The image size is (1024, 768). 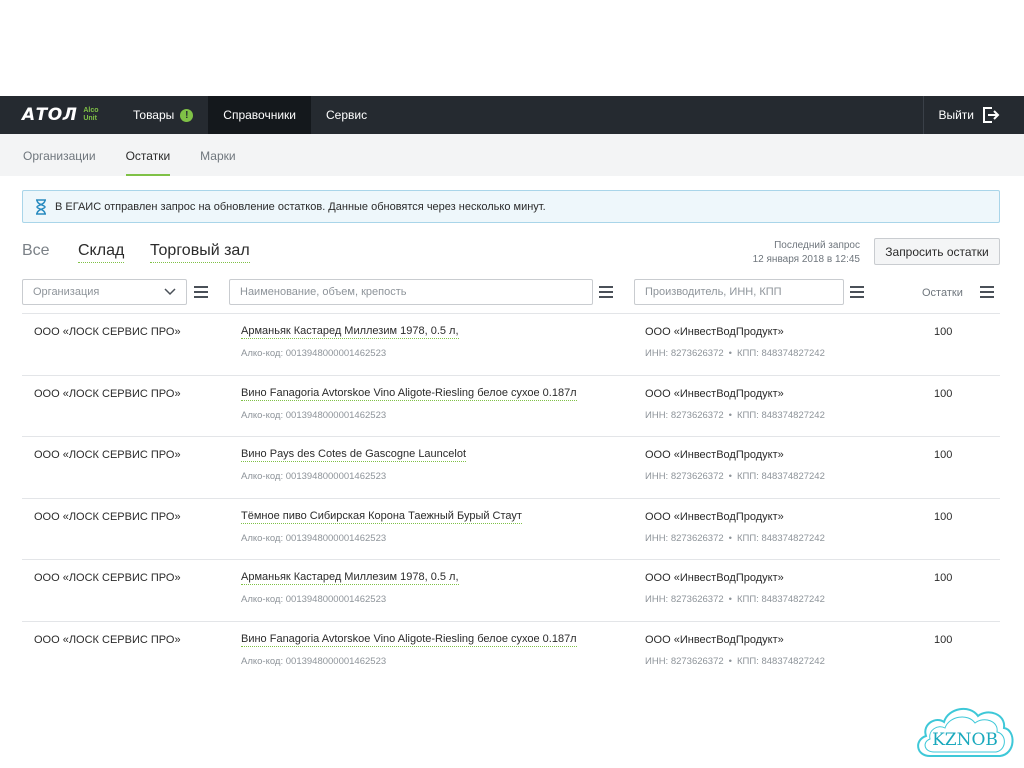 I want to click on last-request-label: Последний запрос, so click(x=817, y=245).